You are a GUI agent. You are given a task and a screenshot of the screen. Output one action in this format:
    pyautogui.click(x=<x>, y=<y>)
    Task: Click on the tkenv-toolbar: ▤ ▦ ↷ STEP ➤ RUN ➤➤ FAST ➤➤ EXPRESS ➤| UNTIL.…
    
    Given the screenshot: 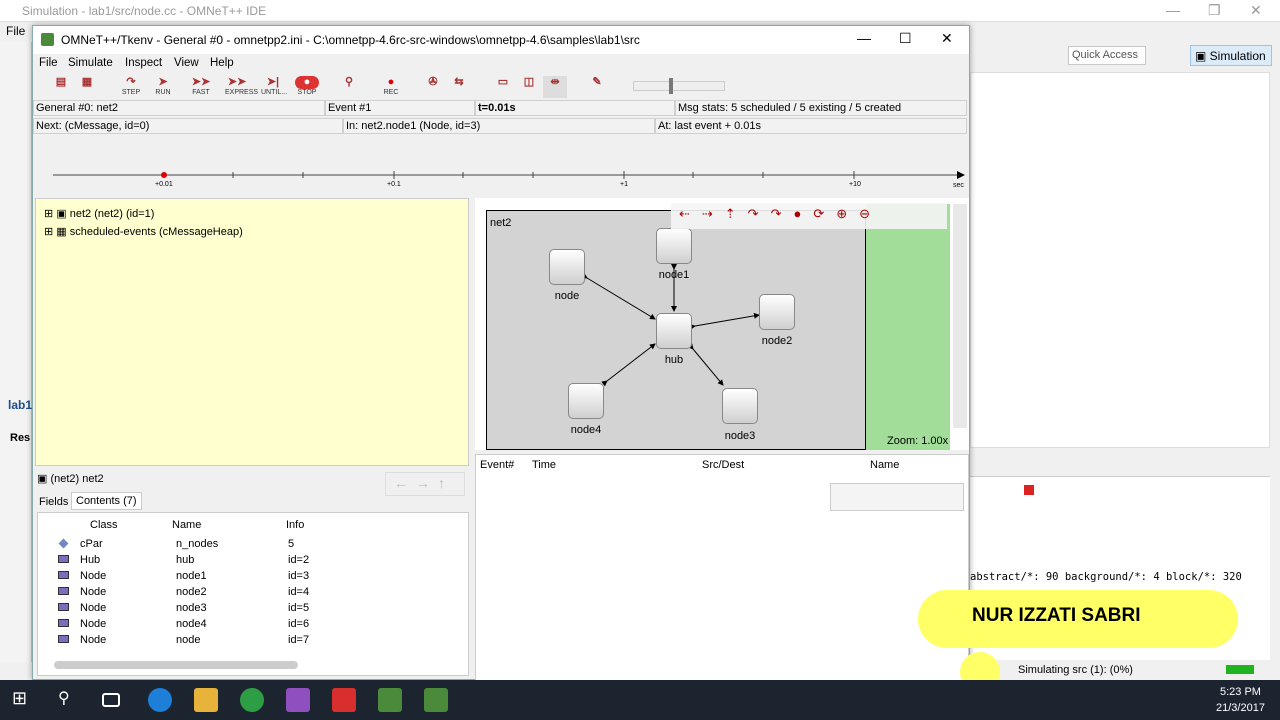 What is the action you would take?
    pyautogui.click(x=501, y=87)
    